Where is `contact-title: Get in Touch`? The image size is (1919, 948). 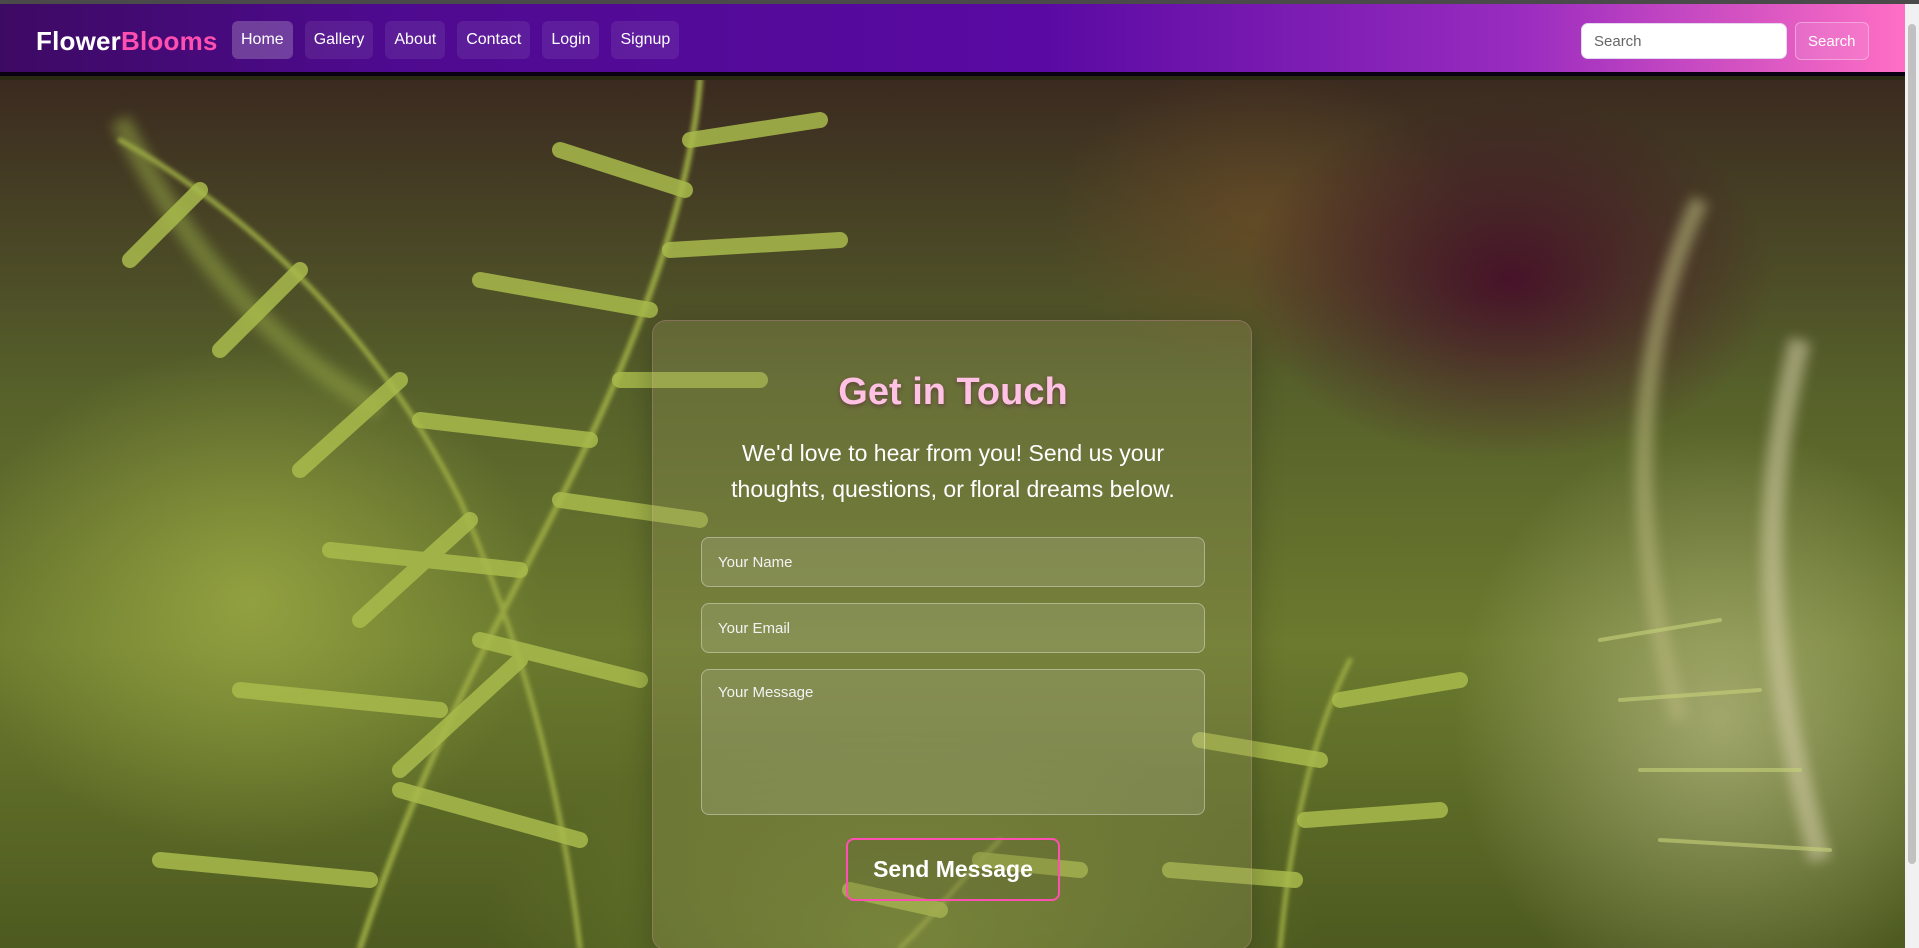 contact-title: Get in Touch is located at coordinates (953, 392).